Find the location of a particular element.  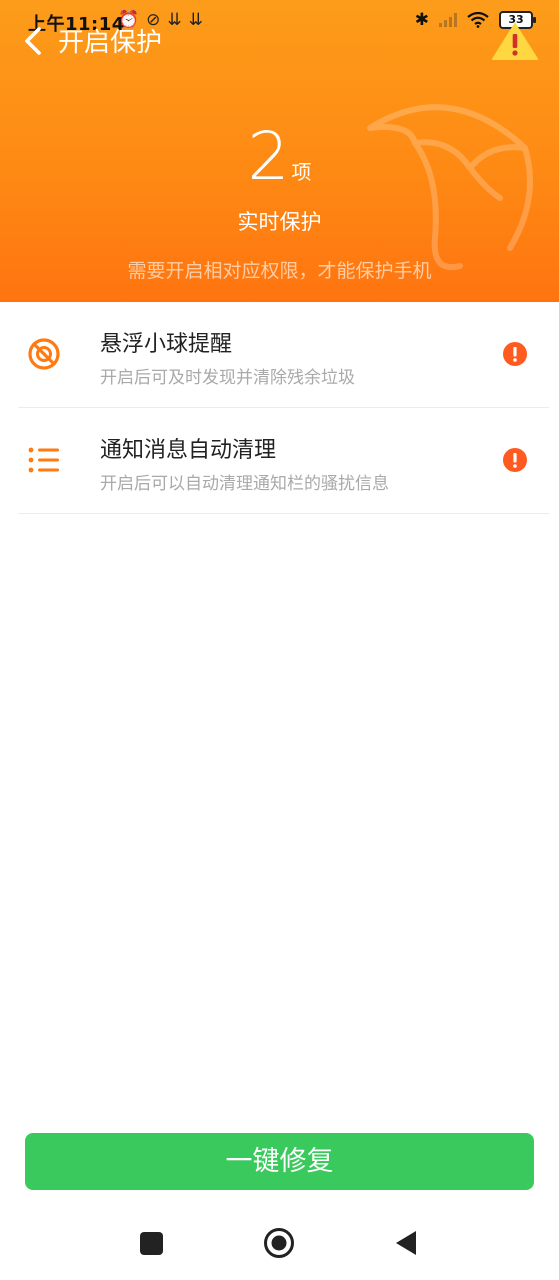

signal-icon is located at coordinates (448, 20).